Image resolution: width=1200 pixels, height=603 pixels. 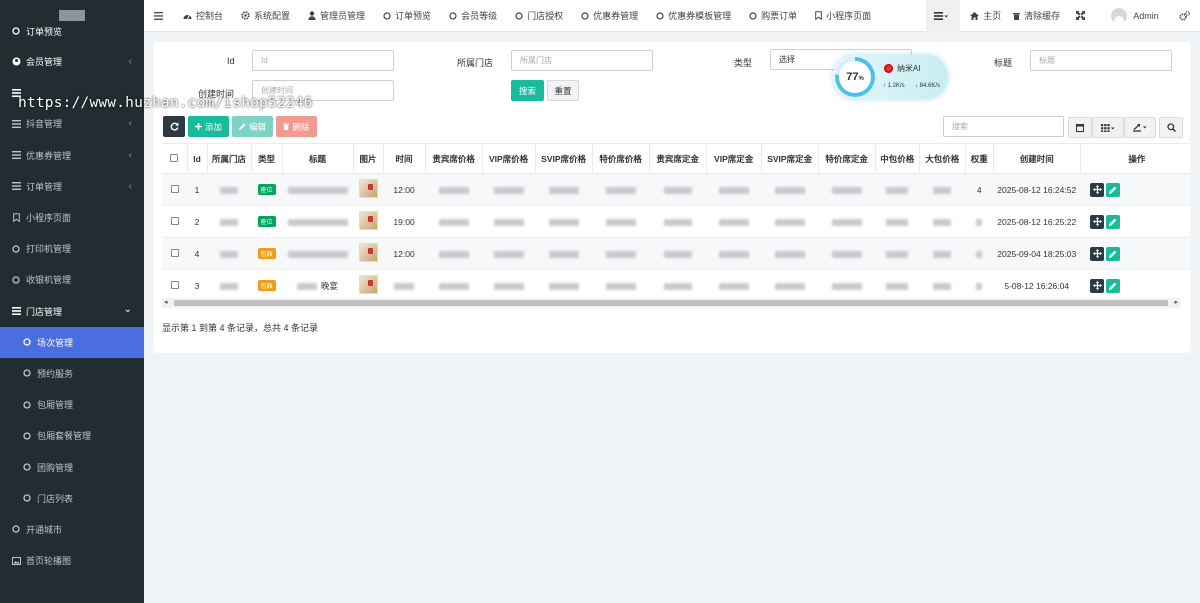 I want to click on scrollbar-thumb, so click(x=671, y=303).